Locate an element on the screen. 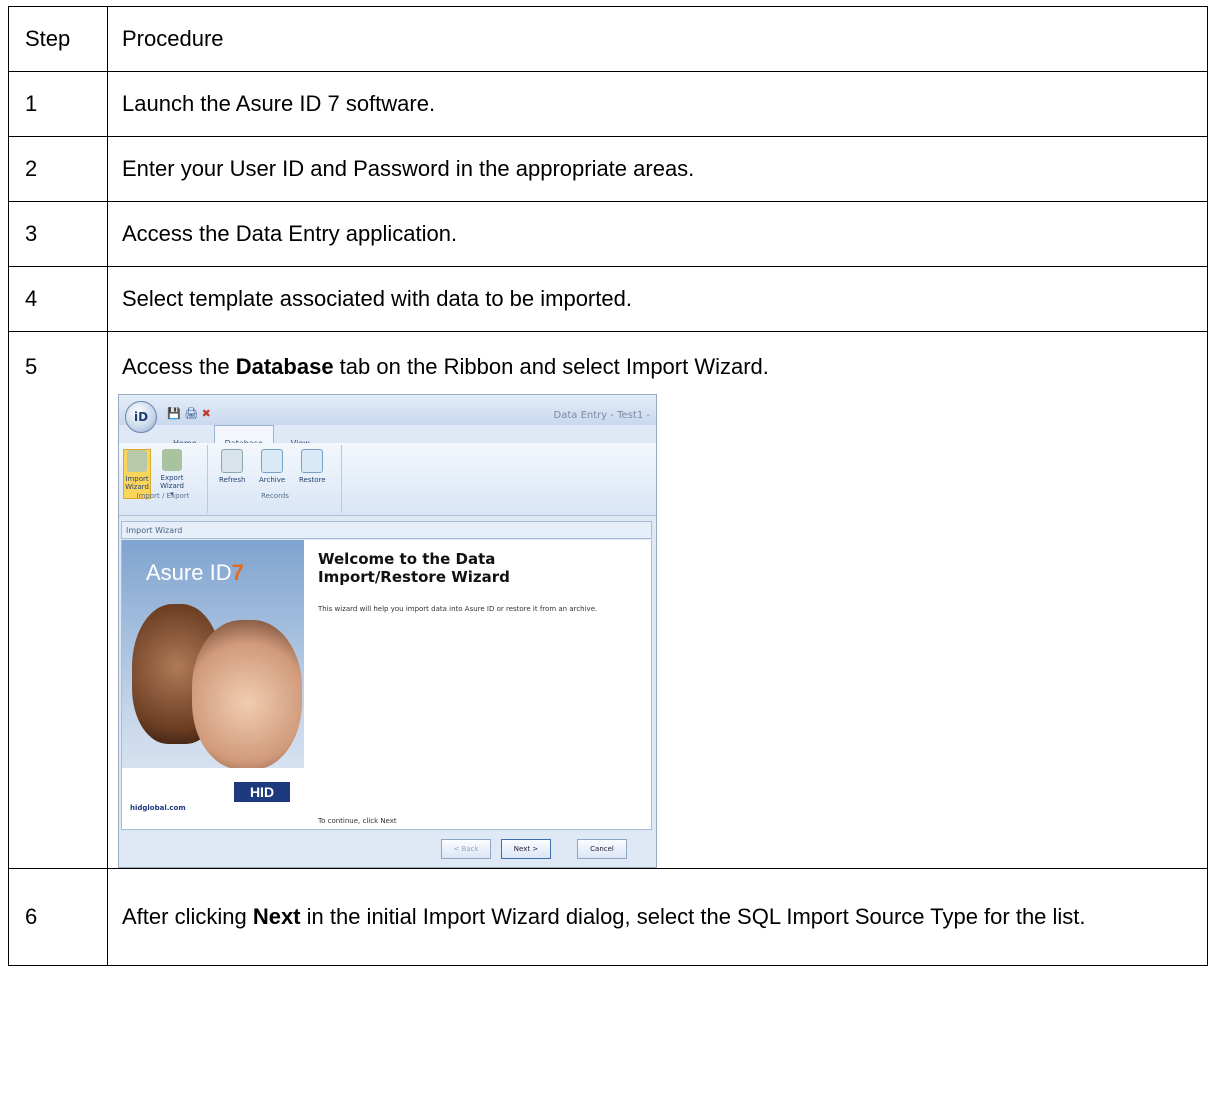 Image resolution: width=1209 pixels, height=1094 pixels. next-button: Next > is located at coordinates (526, 849).